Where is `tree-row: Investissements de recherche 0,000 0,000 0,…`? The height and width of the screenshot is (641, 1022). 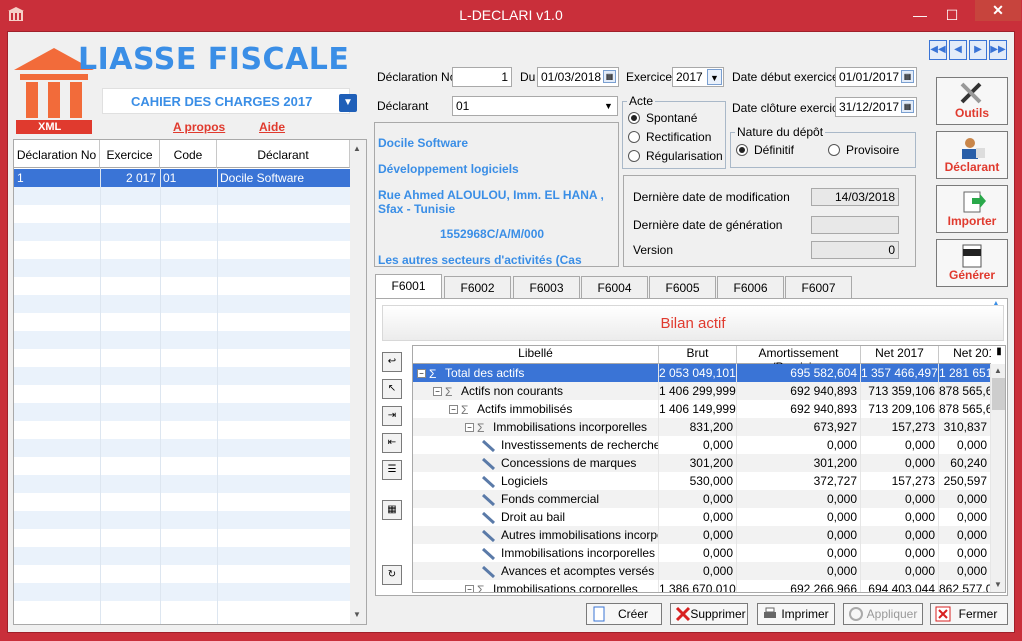 tree-row: Investissements de recherche 0,000 0,000 0,… is located at coordinates (702, 445).